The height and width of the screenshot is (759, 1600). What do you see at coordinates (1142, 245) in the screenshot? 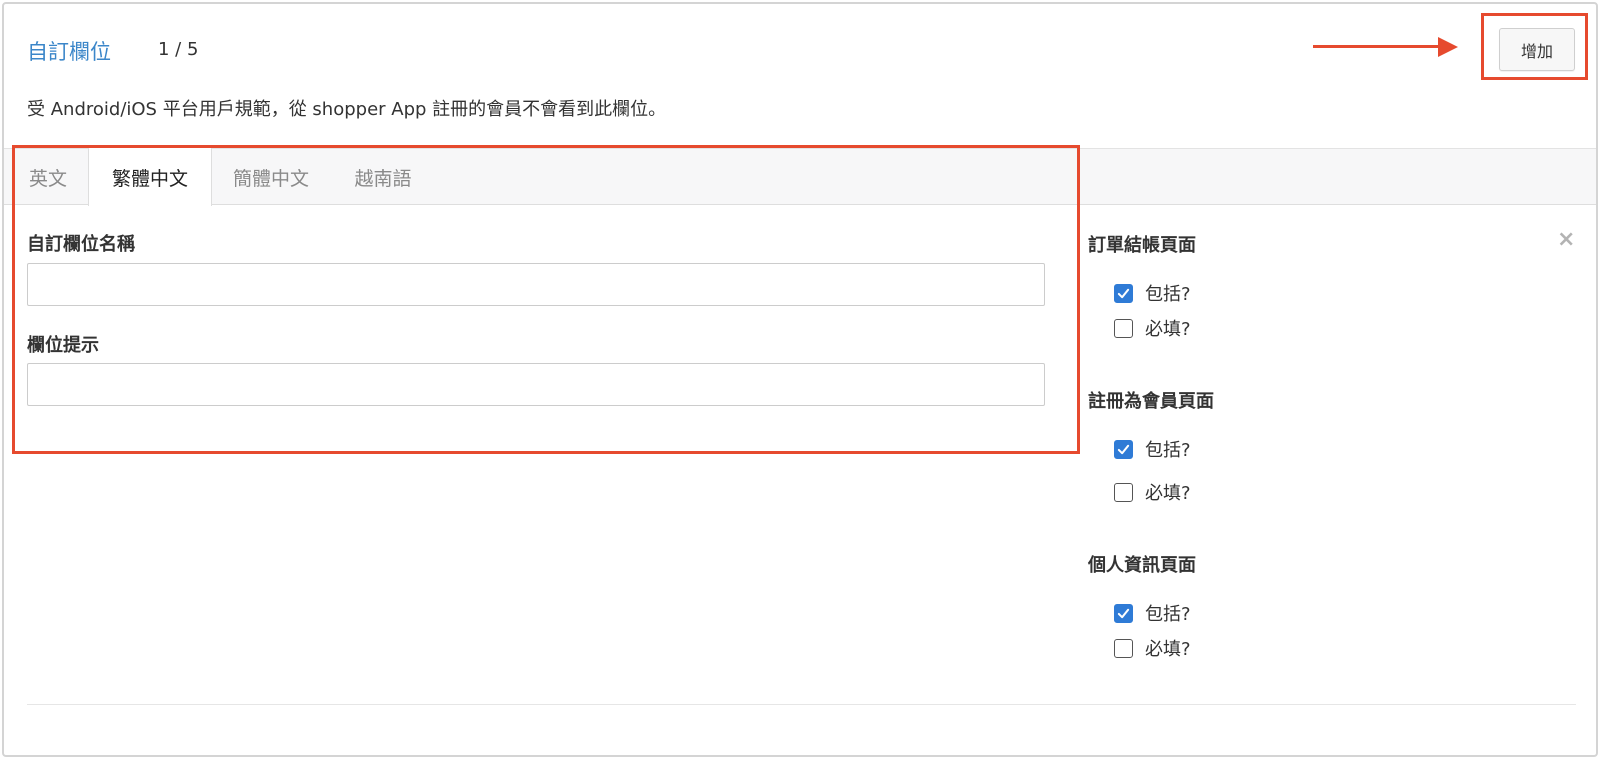
I see `section-title-checkout: 訂單結帳頁面` at bounding box center [1142, 245].